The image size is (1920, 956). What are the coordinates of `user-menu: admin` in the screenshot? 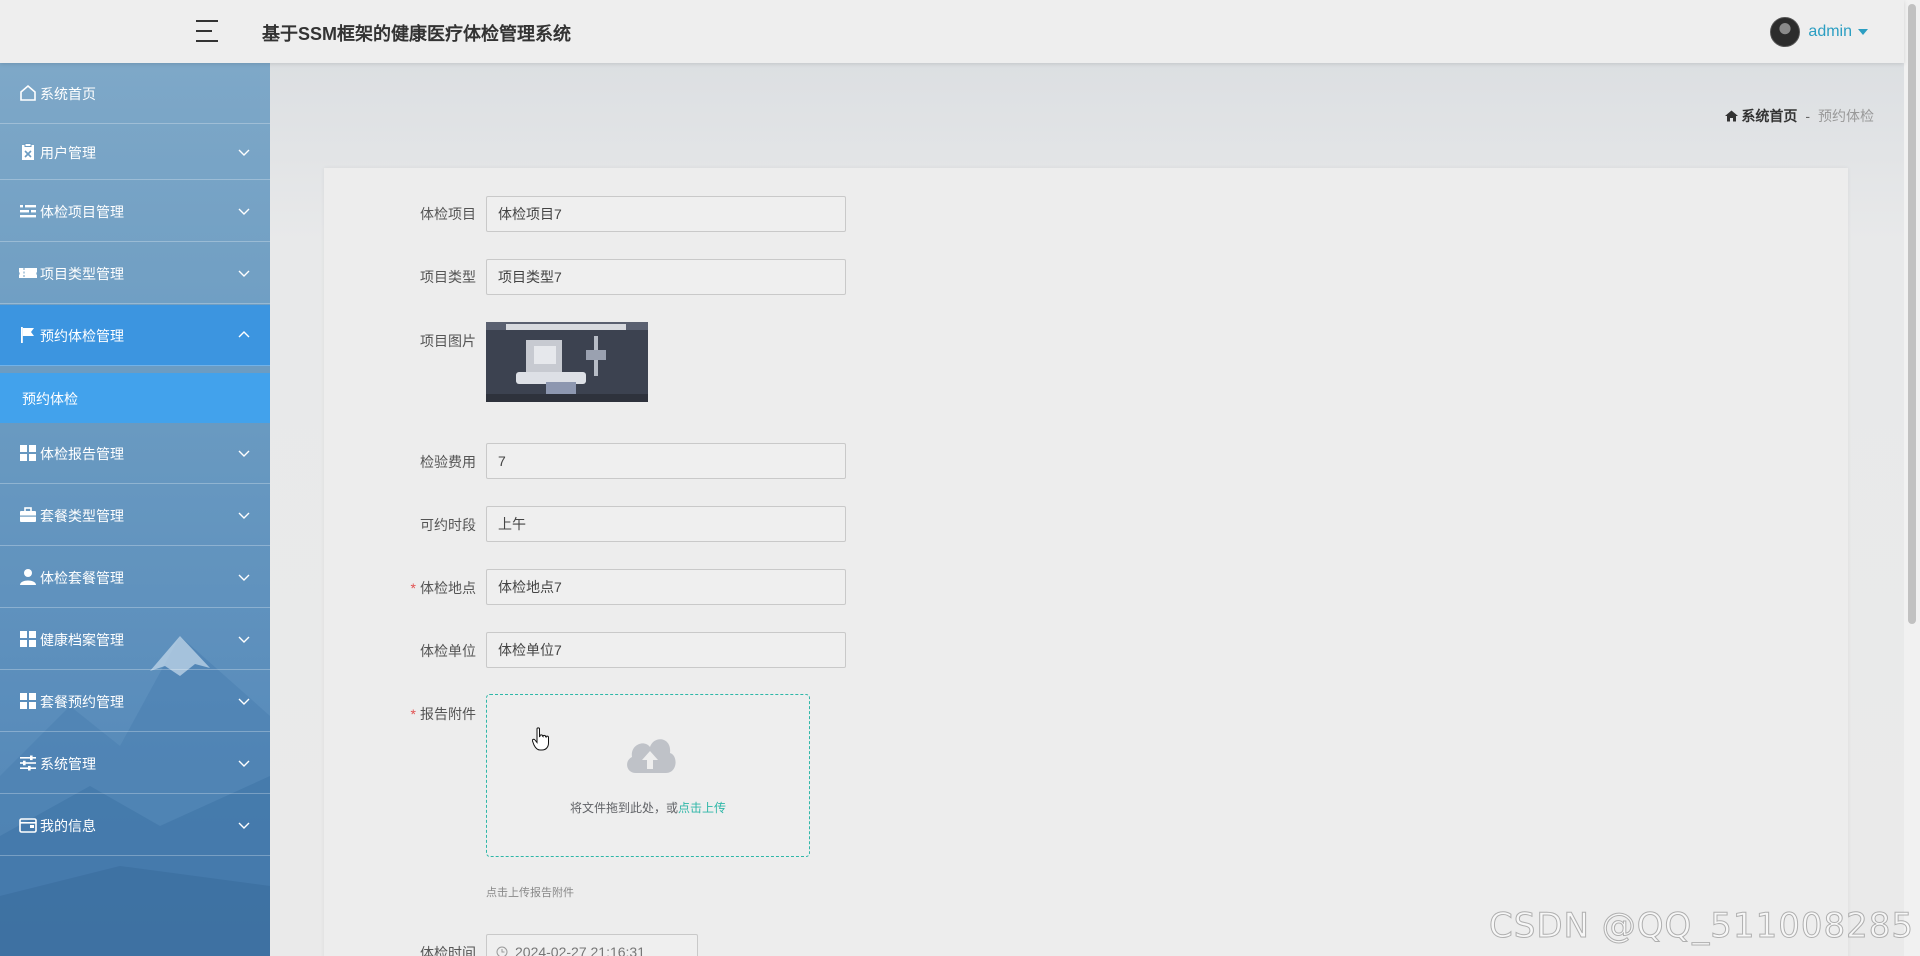 It's located at (1819, 32).